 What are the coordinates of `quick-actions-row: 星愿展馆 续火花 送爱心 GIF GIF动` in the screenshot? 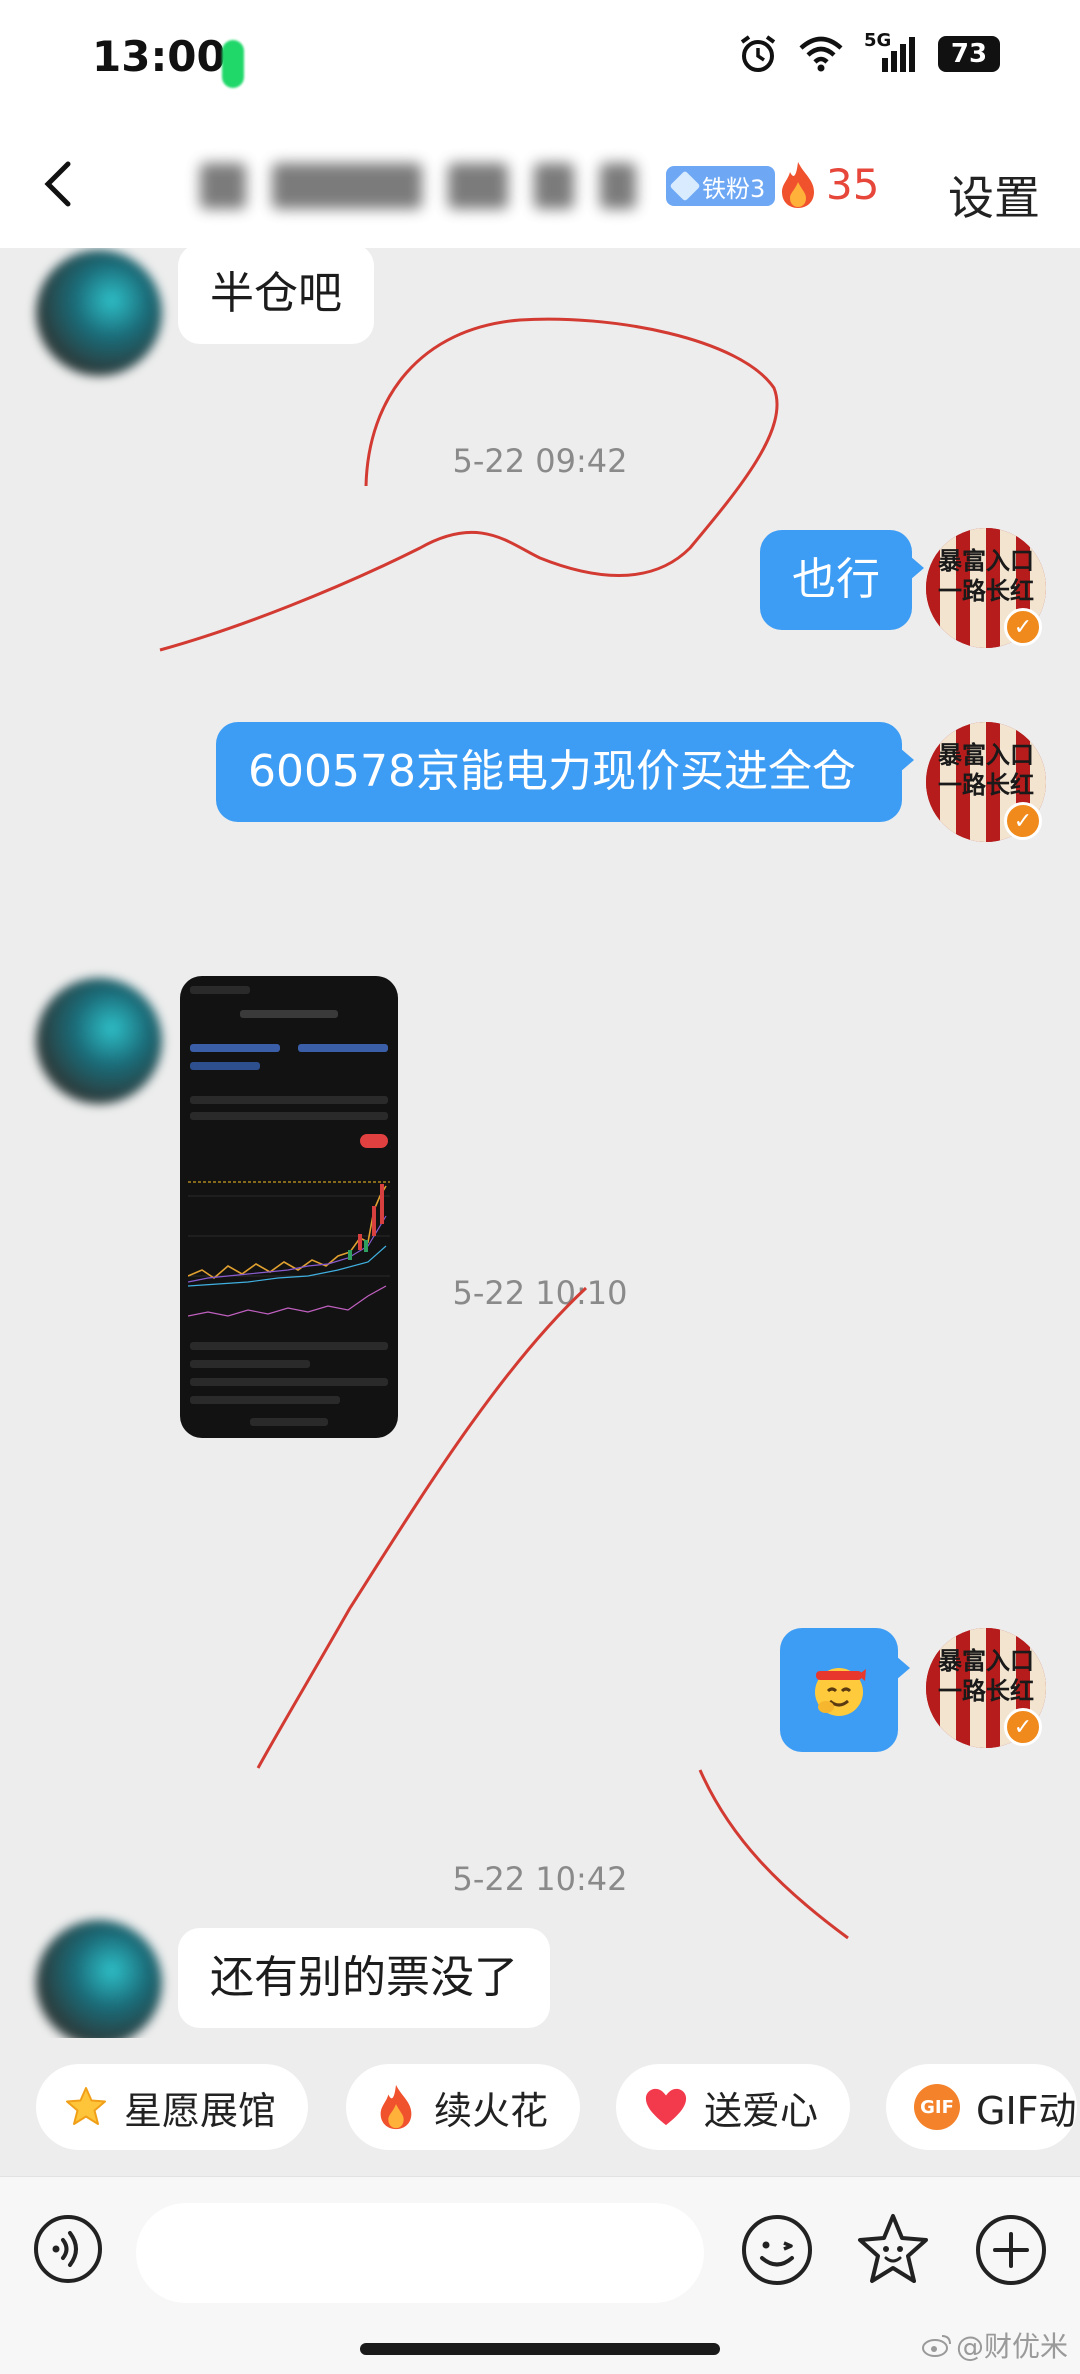 It's located at (540, 2108).